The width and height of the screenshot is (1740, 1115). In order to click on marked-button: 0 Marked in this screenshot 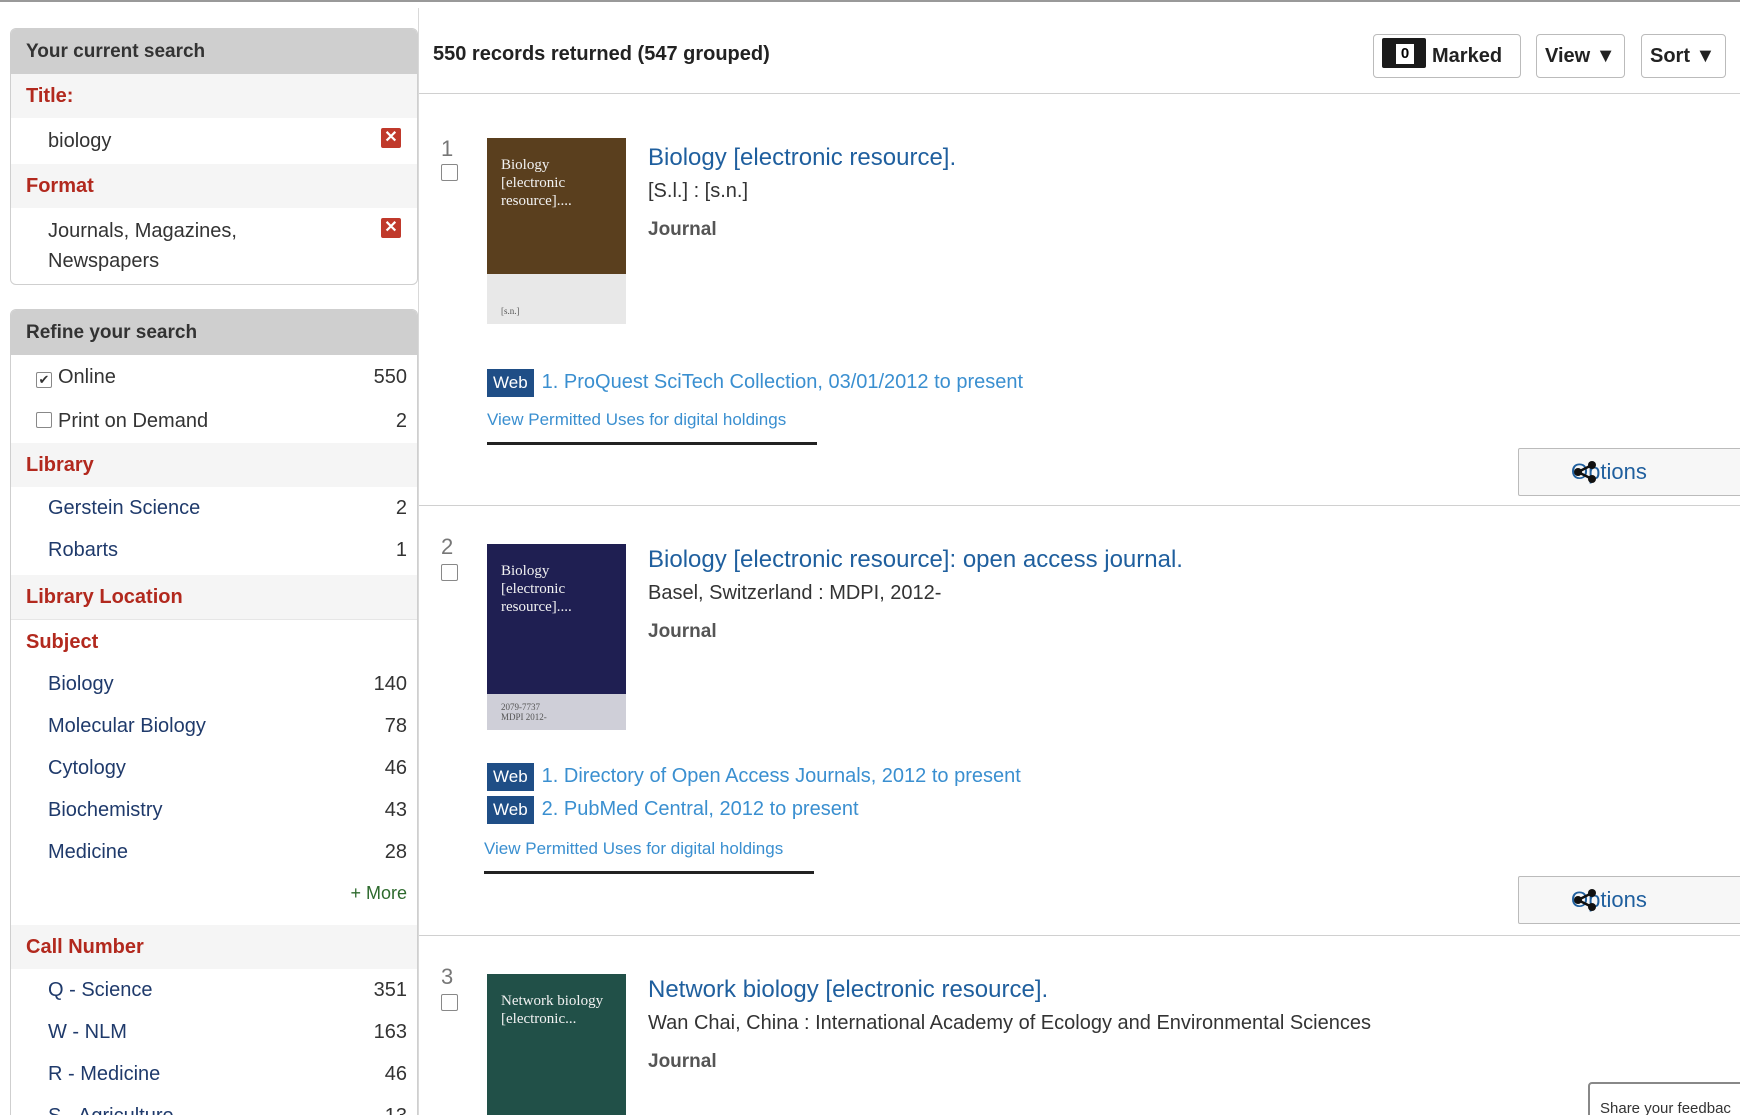, I will do `click(1447, 56)`.